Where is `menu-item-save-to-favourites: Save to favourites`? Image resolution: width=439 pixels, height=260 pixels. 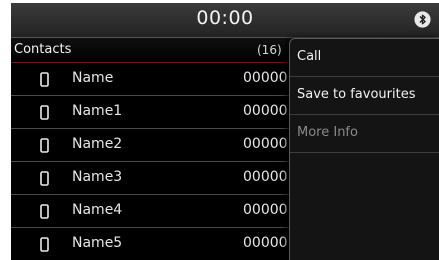
menu-item-save-to-favourites: Save to favourites is located at coordinates (364, 96).